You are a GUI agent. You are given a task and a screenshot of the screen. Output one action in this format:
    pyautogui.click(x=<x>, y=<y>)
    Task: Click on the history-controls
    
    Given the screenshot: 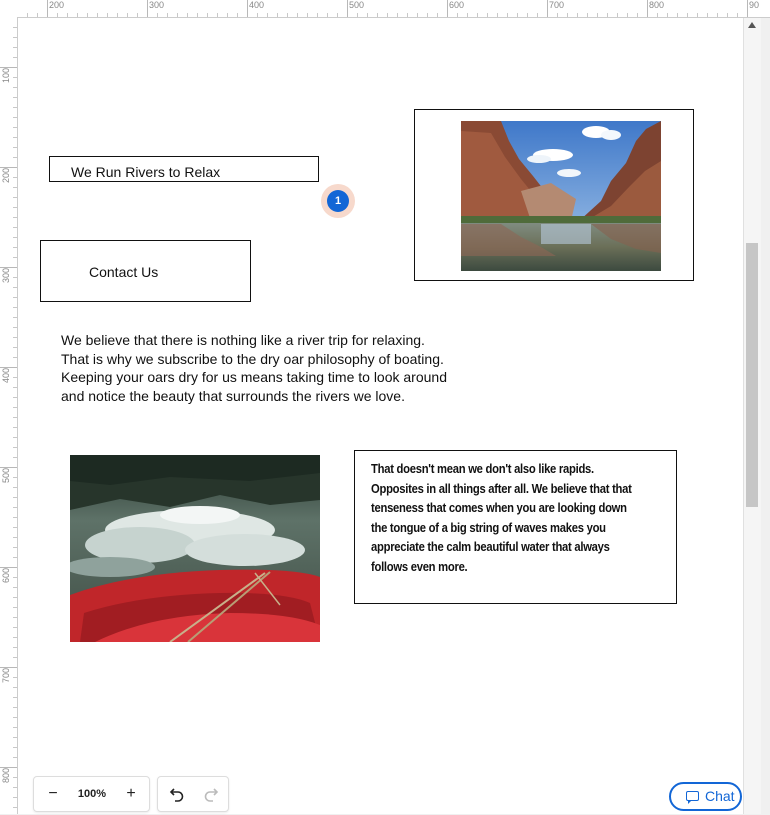 What is the action you would take?
    pyautogui.click(x=193, y=794)
    